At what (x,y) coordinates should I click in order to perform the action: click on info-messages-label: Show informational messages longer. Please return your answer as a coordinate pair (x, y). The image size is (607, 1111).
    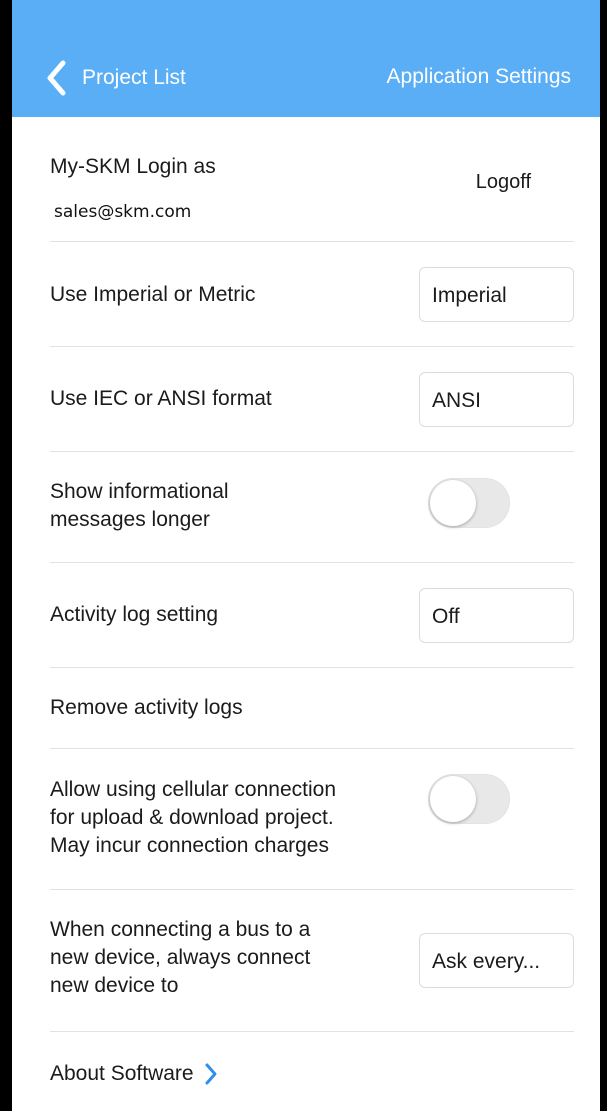
    Looking at the image, I should click on (139, 506).